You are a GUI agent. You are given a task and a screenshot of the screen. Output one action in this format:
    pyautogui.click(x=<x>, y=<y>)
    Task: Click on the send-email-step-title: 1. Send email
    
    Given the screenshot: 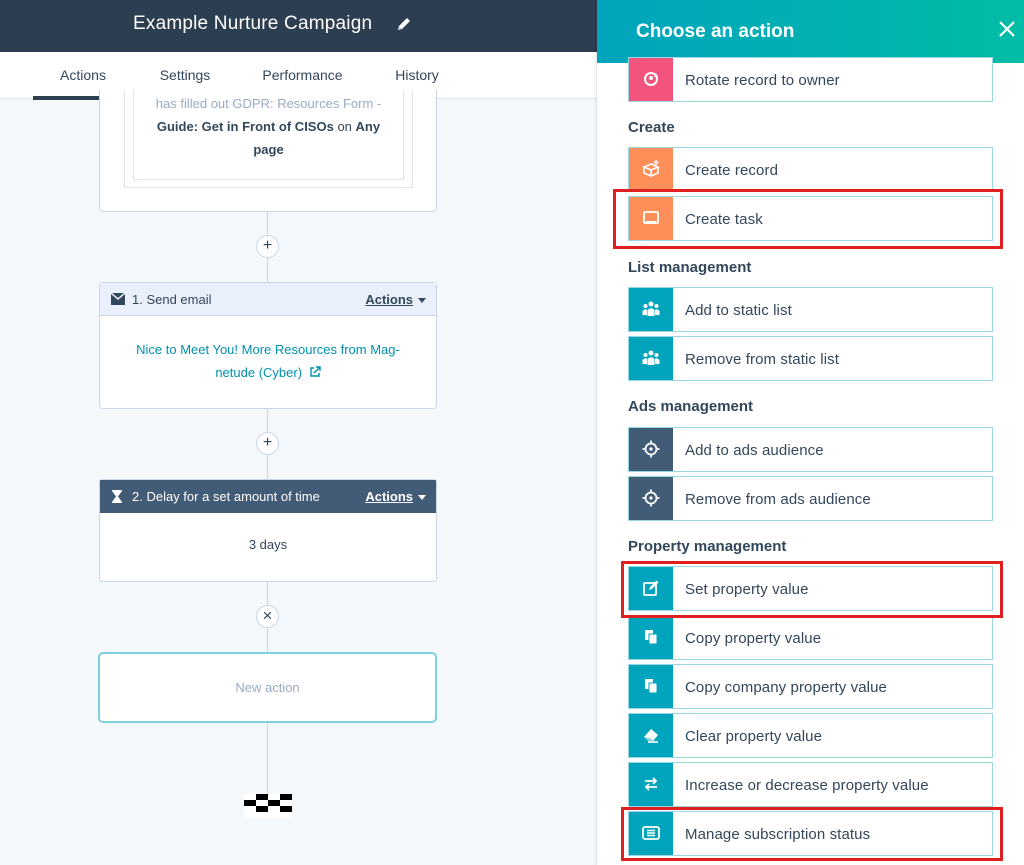 What is the action you would take?
    pyautogui.click(x=172, y=299)
    